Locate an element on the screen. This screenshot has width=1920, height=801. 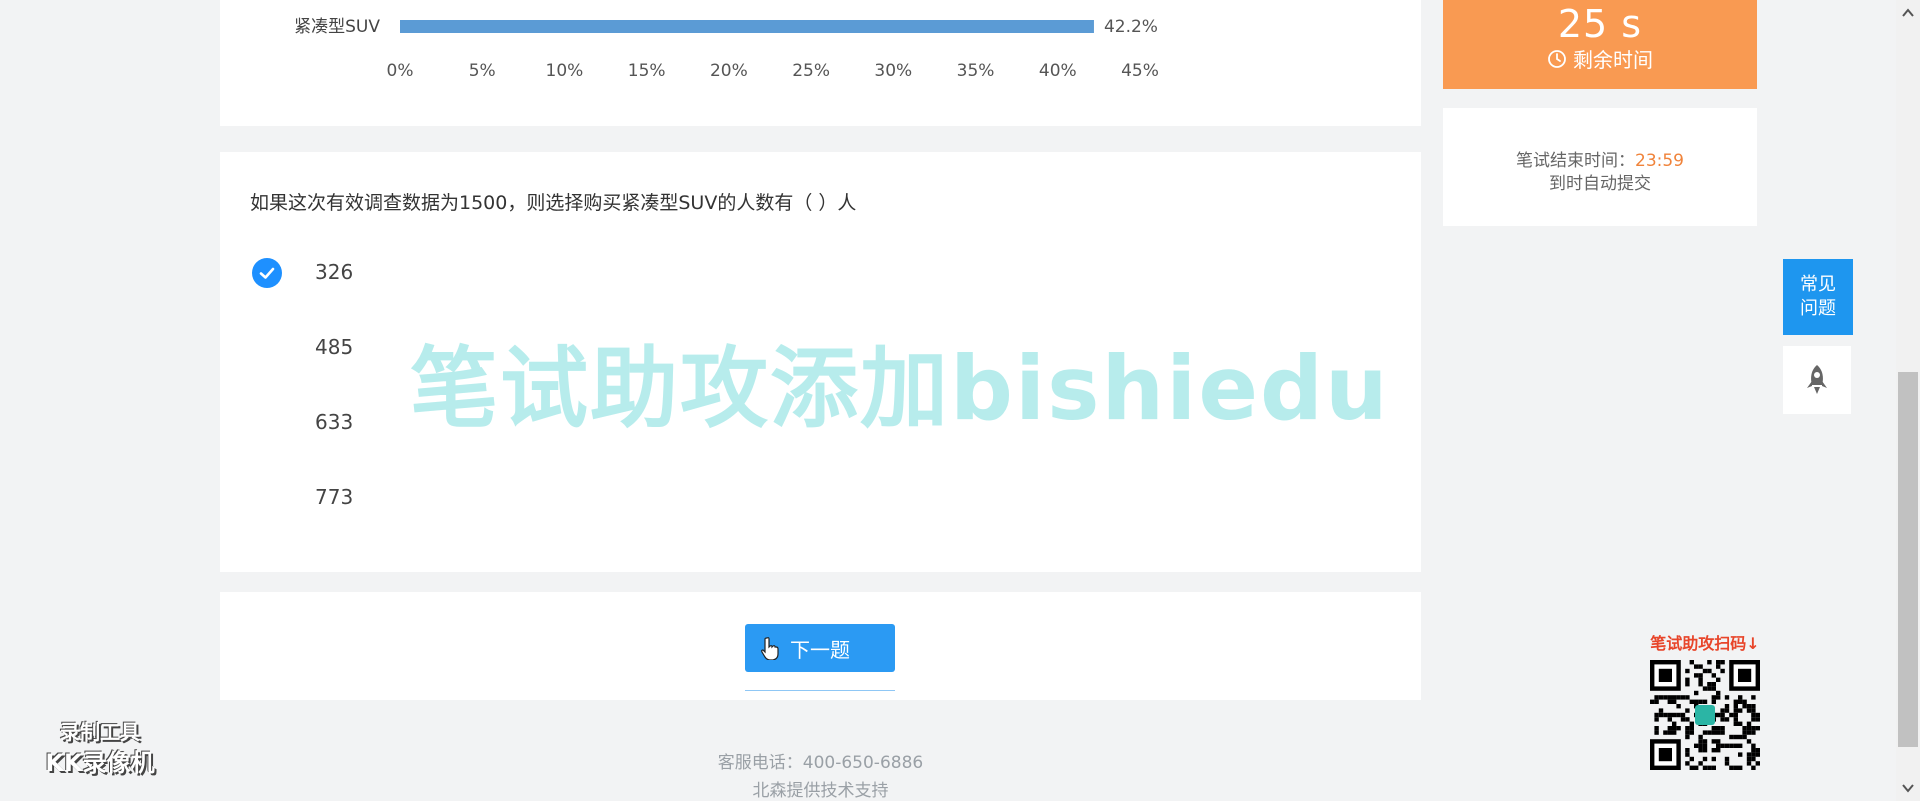
recorder-line1: 录制工具 is located at coordinates (100, 732).